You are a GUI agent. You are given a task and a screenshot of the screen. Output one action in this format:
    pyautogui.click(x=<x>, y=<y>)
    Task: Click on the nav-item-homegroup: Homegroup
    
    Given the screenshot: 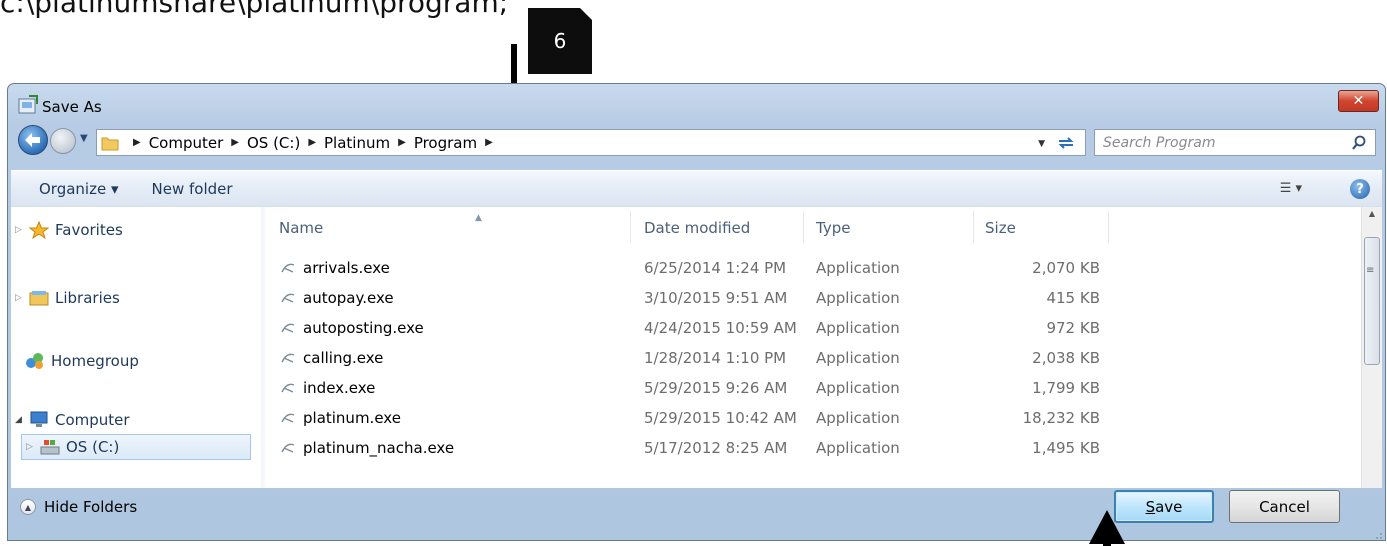 What is the action you would take?
    pyautogui.click(x=82, y=361)
    